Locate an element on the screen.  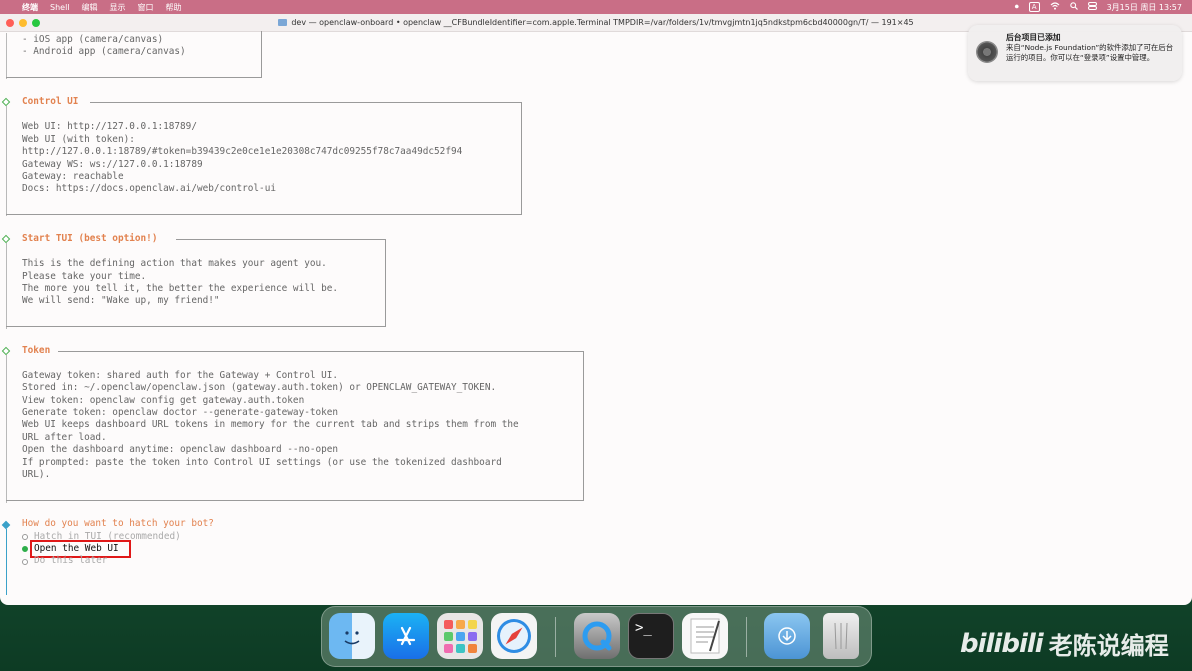
gear-icon is located at coordinates (987, 52).